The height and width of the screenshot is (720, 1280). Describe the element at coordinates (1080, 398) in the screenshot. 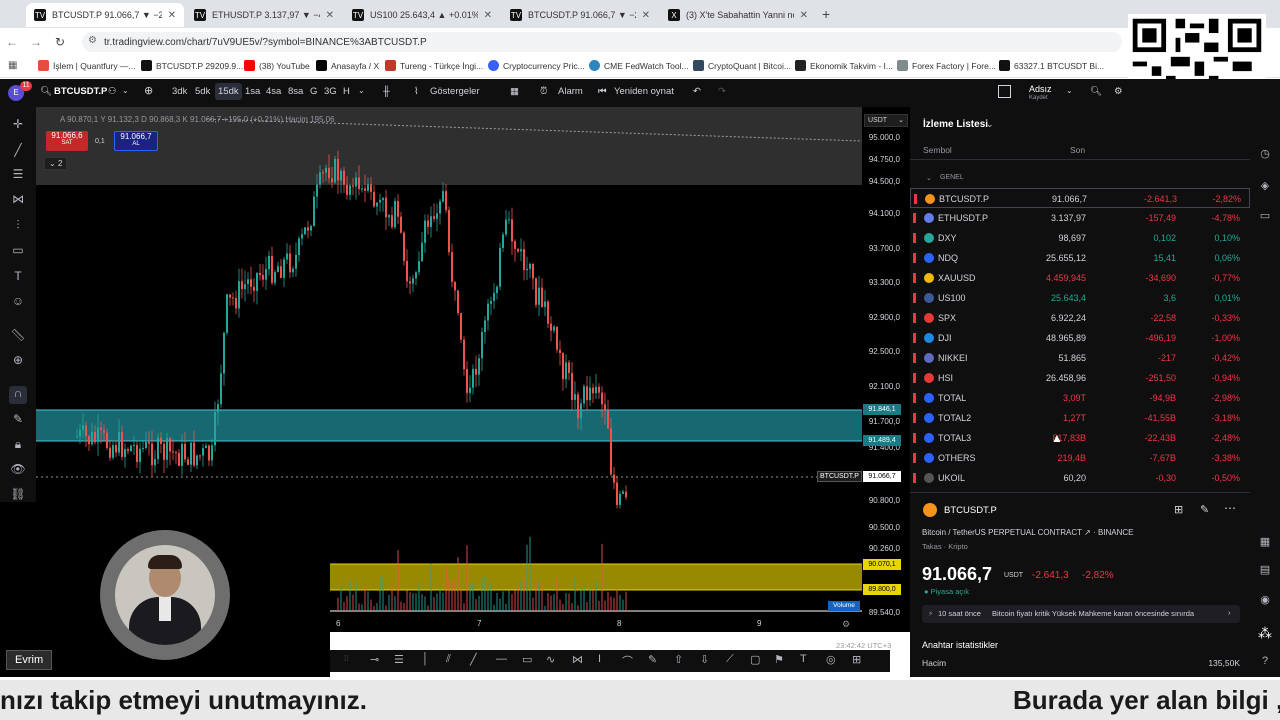

I see `watchlist-row: TOTAL 3,09T -94,9B -2,98%` at that location.